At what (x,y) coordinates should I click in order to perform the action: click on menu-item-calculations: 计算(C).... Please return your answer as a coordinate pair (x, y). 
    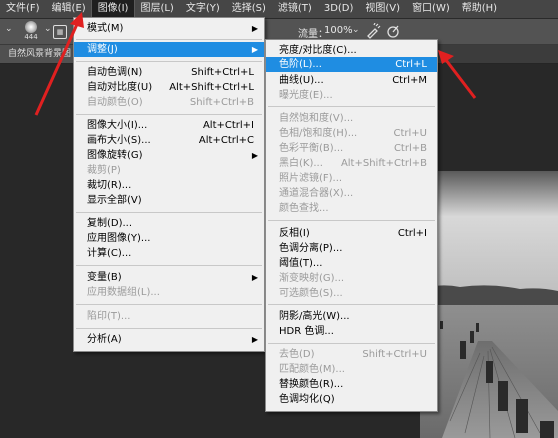
    Looking at the image, I should click on (169, 253).